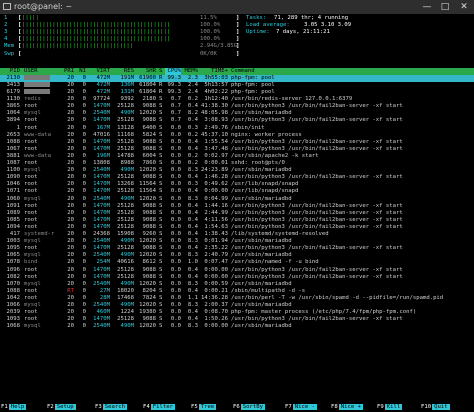 The image size is (474, 412). Describe the element at coordinates (31, 148) in the screenshot. I see `cell-user: root` at that location.